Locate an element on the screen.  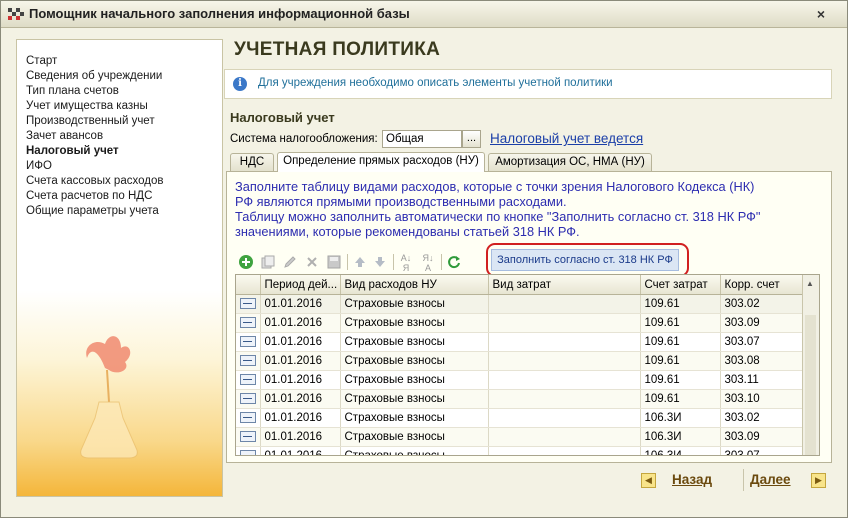
sidebar-item: Счета кассовых расходов is located at coordinates (124, 181).